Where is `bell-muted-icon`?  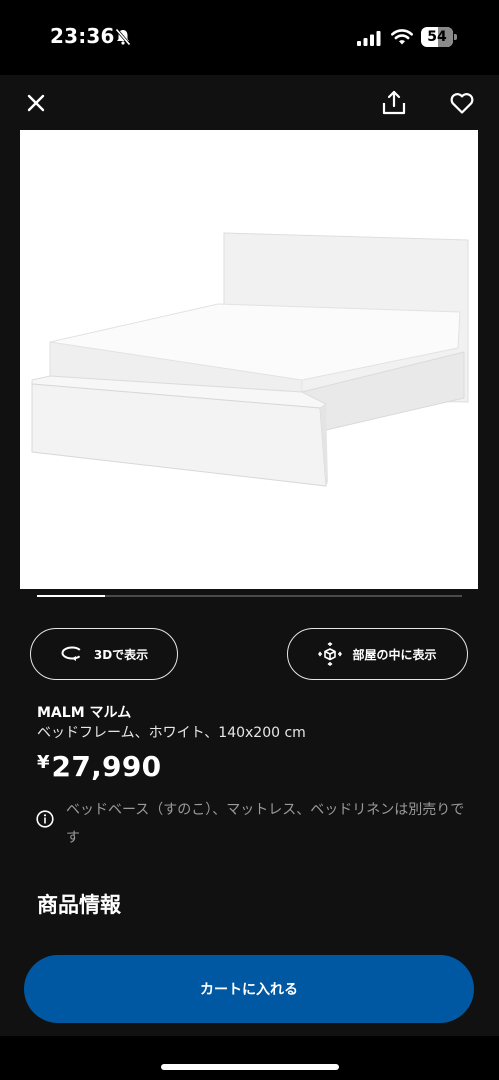
bell-muted-icon is located at coordinates (123, 37).